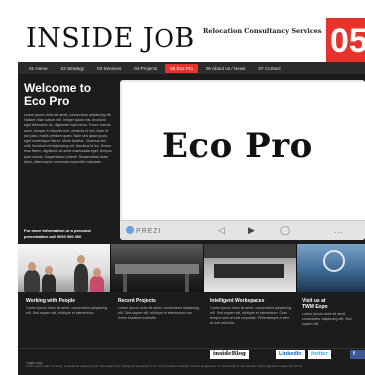  Describe the element at coordinates (64, 268) in the screenshot. I see `photo-people` at that location.